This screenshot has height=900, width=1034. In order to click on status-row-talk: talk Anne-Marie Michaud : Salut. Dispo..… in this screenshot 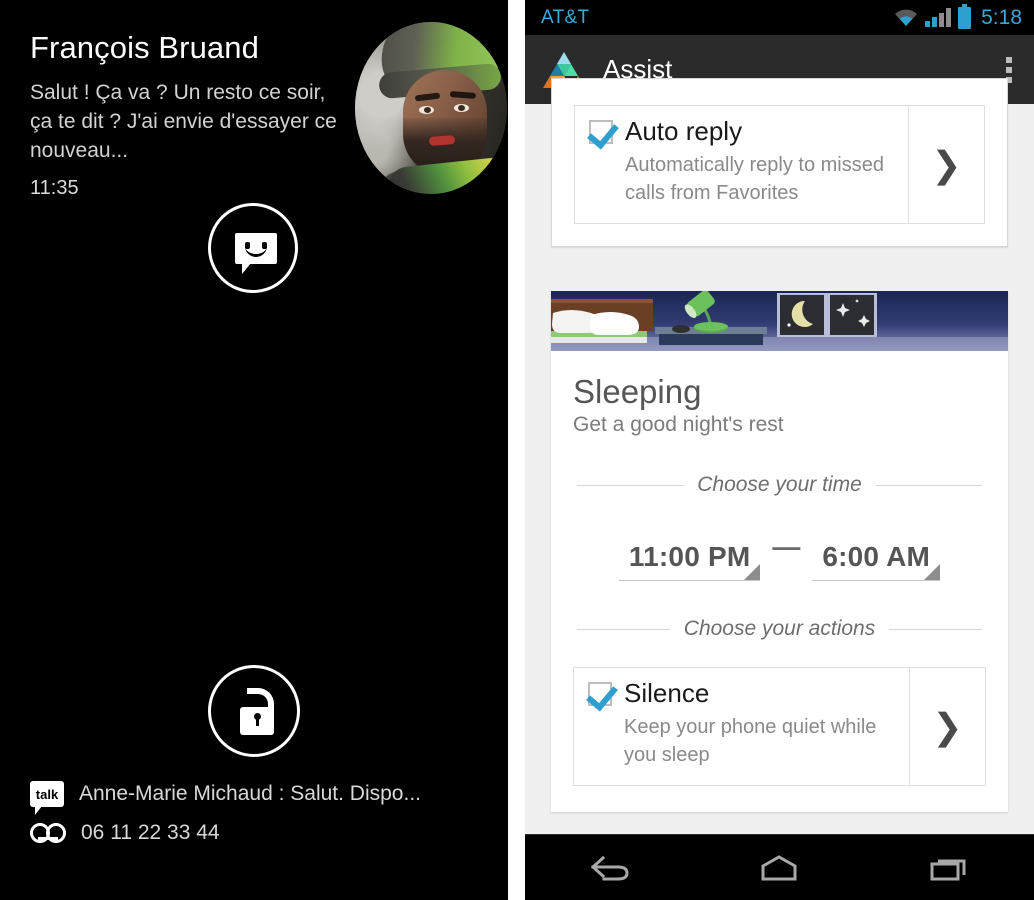, I will do `click(225, 796)`.